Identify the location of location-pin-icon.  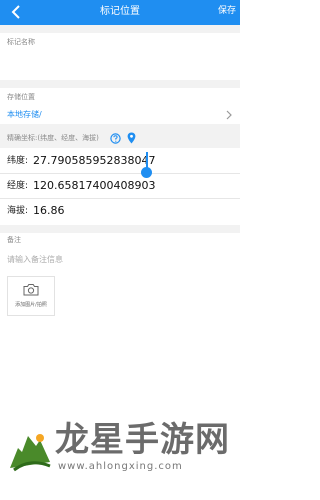
(131, 138).